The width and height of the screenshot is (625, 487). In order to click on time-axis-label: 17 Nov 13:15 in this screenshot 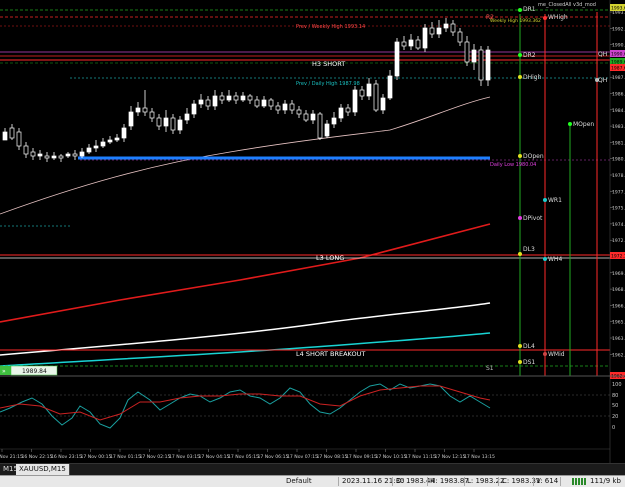, I will do `click(479, 457)`.